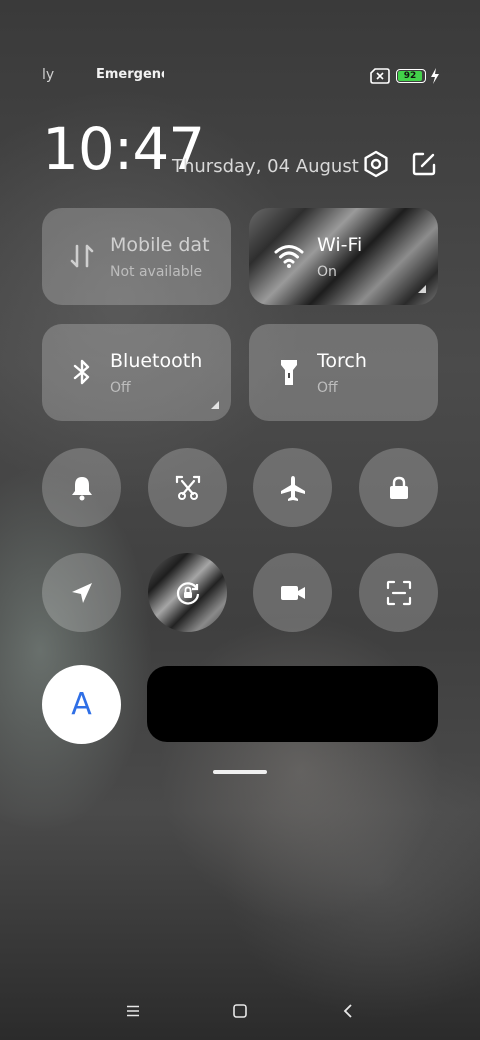 The image size is (480, 1040). Describe the element at coordinates (342, 361) in the screenshot. I see `tile-torch-title: Torch` at that location.